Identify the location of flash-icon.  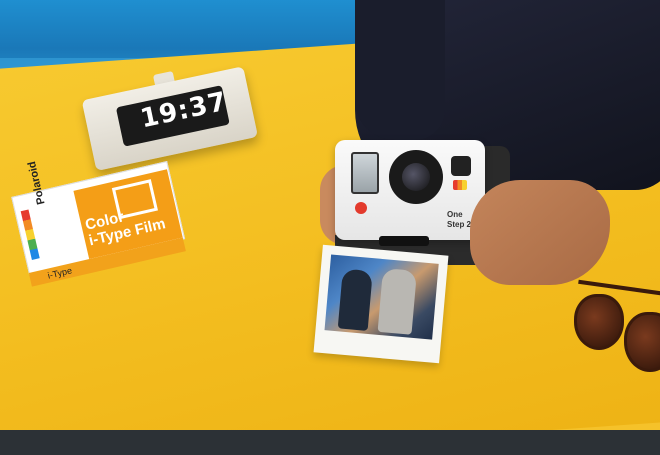
(365, 173).